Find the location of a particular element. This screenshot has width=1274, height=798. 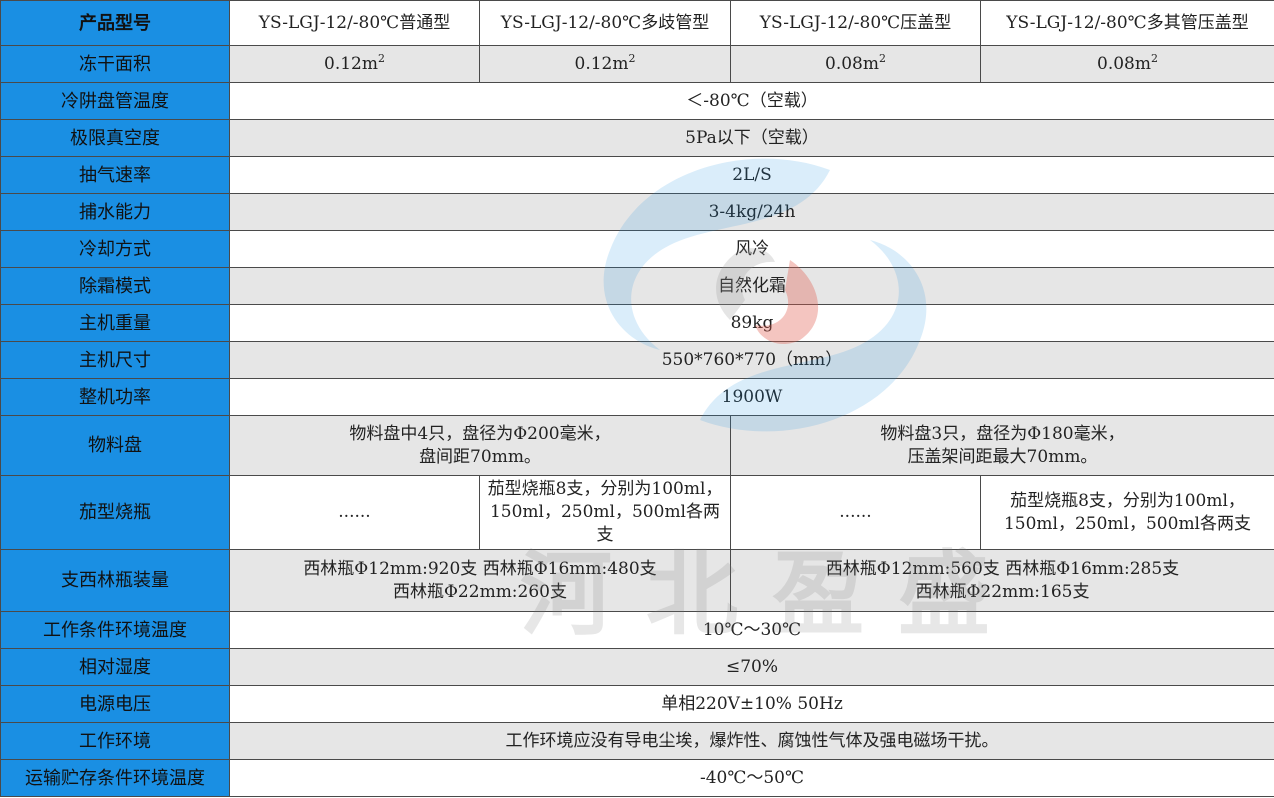

spec-row: 运输贮存条件环境温度 -40℃～50℃ is located at coordinates (637, 778).